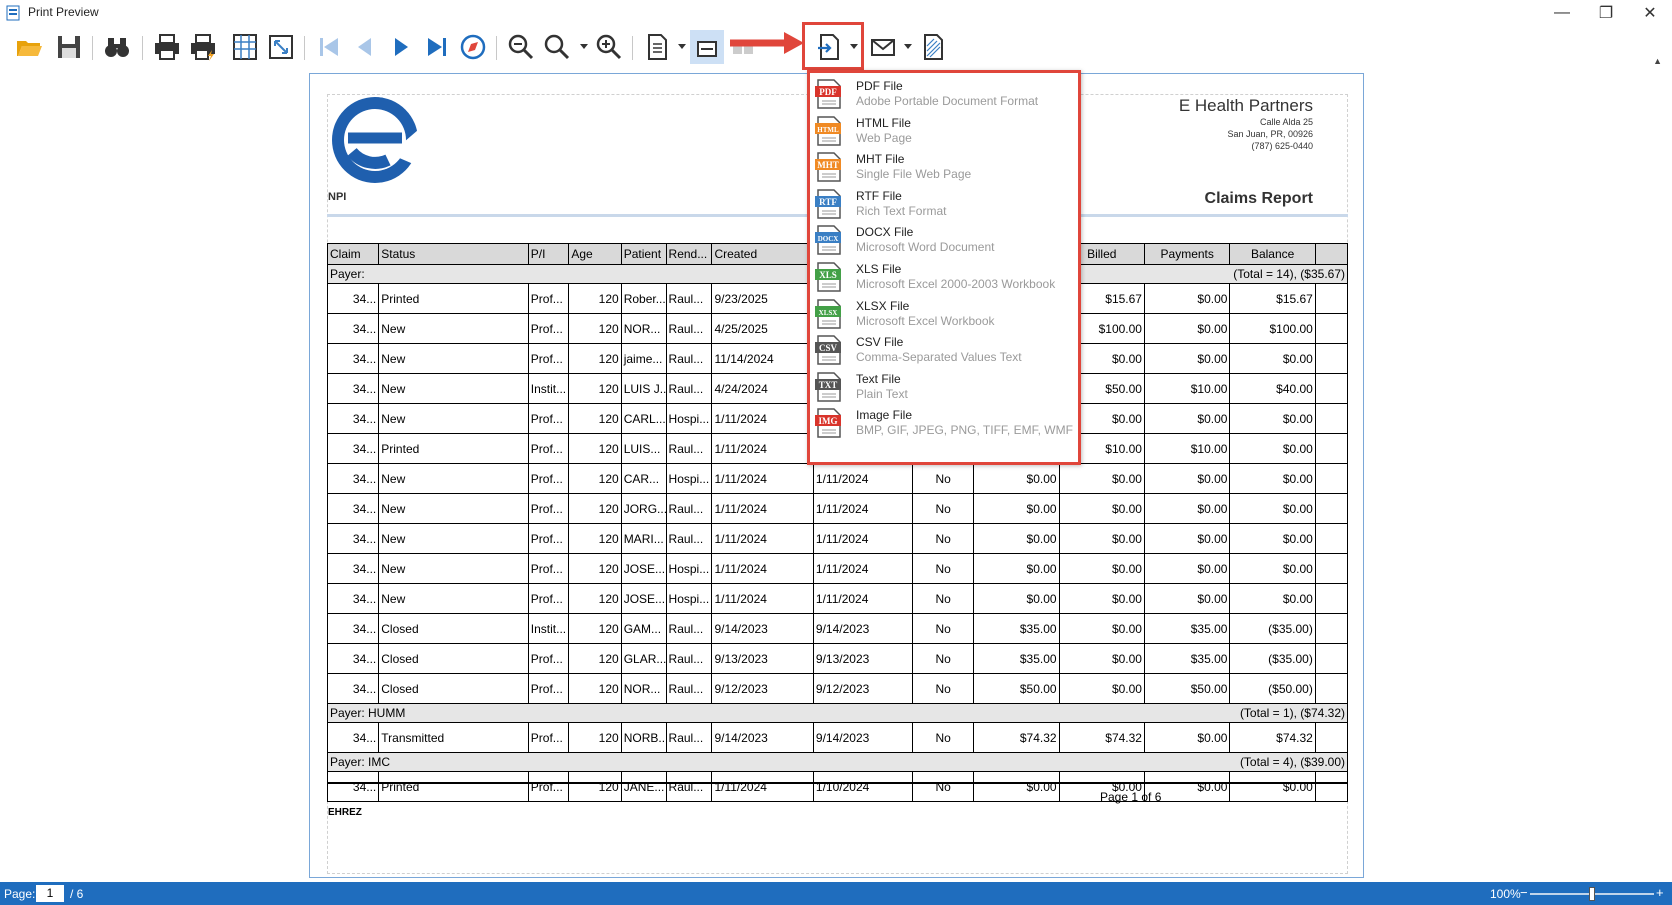  Describe the element at coordinates (914, 174) in the screenshot. I see `export-item-description: Single File Web Page` at that location.